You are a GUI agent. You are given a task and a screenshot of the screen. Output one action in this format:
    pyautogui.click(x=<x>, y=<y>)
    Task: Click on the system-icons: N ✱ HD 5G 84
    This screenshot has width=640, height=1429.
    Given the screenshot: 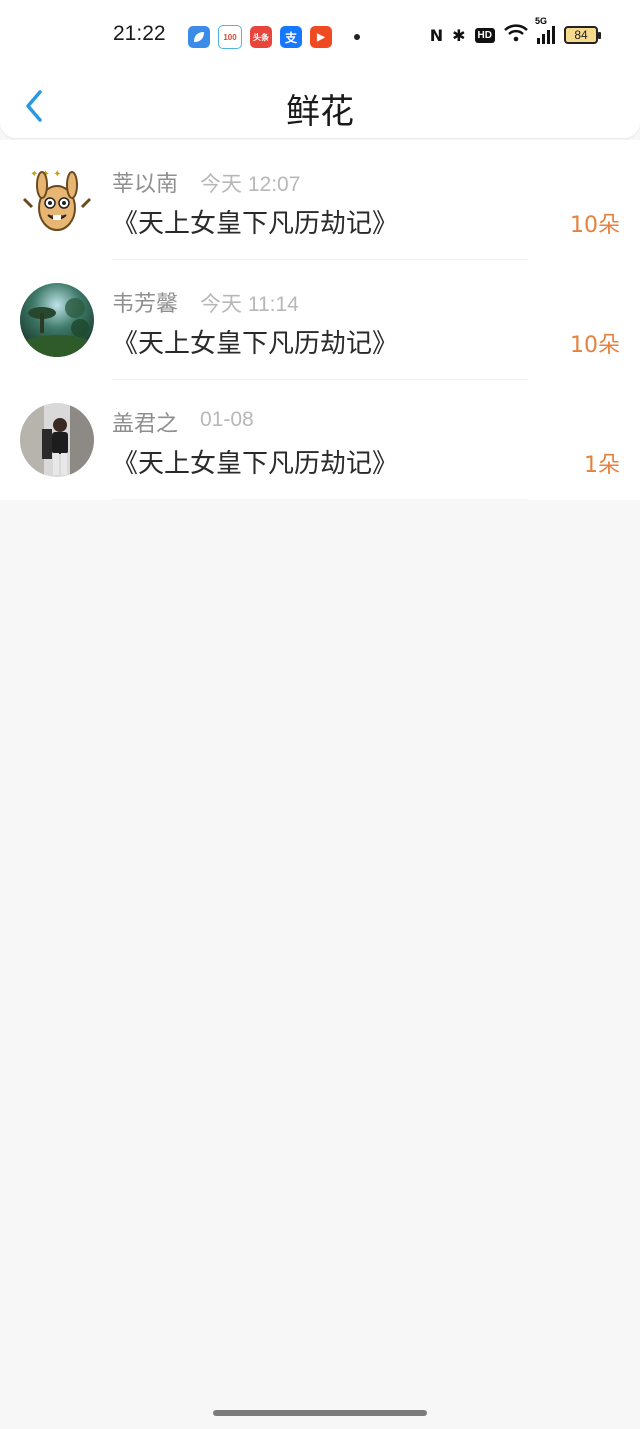 What is the action you would take?
    pyautogui.click(x=515, y=31)
    